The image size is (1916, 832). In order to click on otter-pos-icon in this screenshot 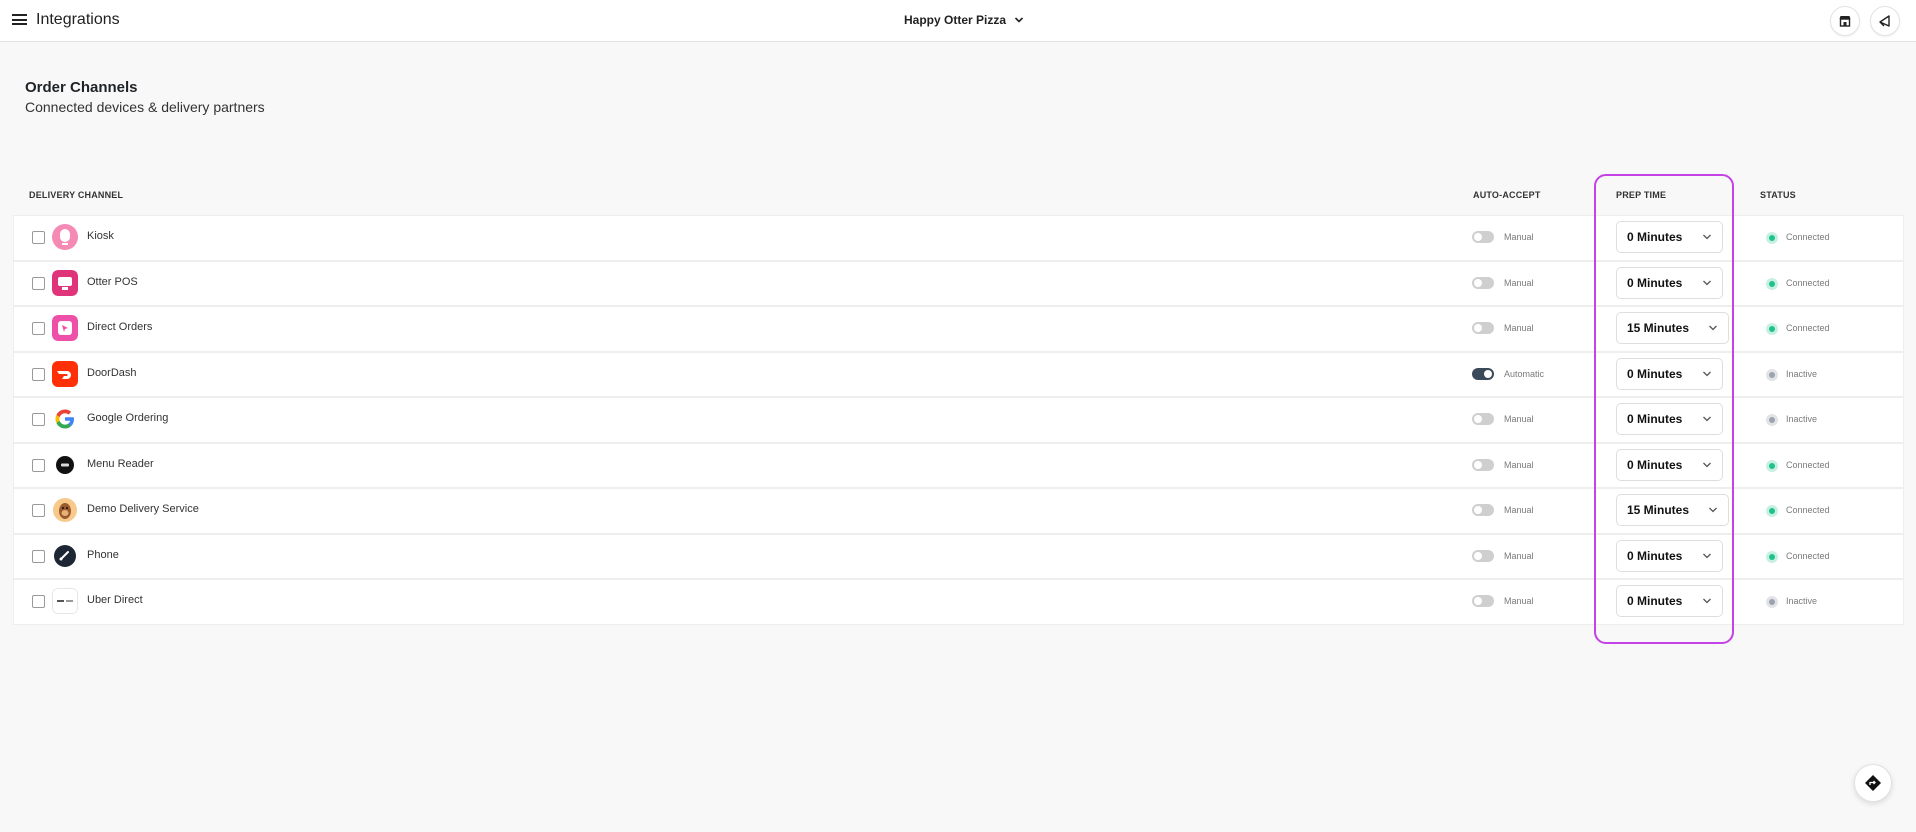, I will do `click(65, 282)`.